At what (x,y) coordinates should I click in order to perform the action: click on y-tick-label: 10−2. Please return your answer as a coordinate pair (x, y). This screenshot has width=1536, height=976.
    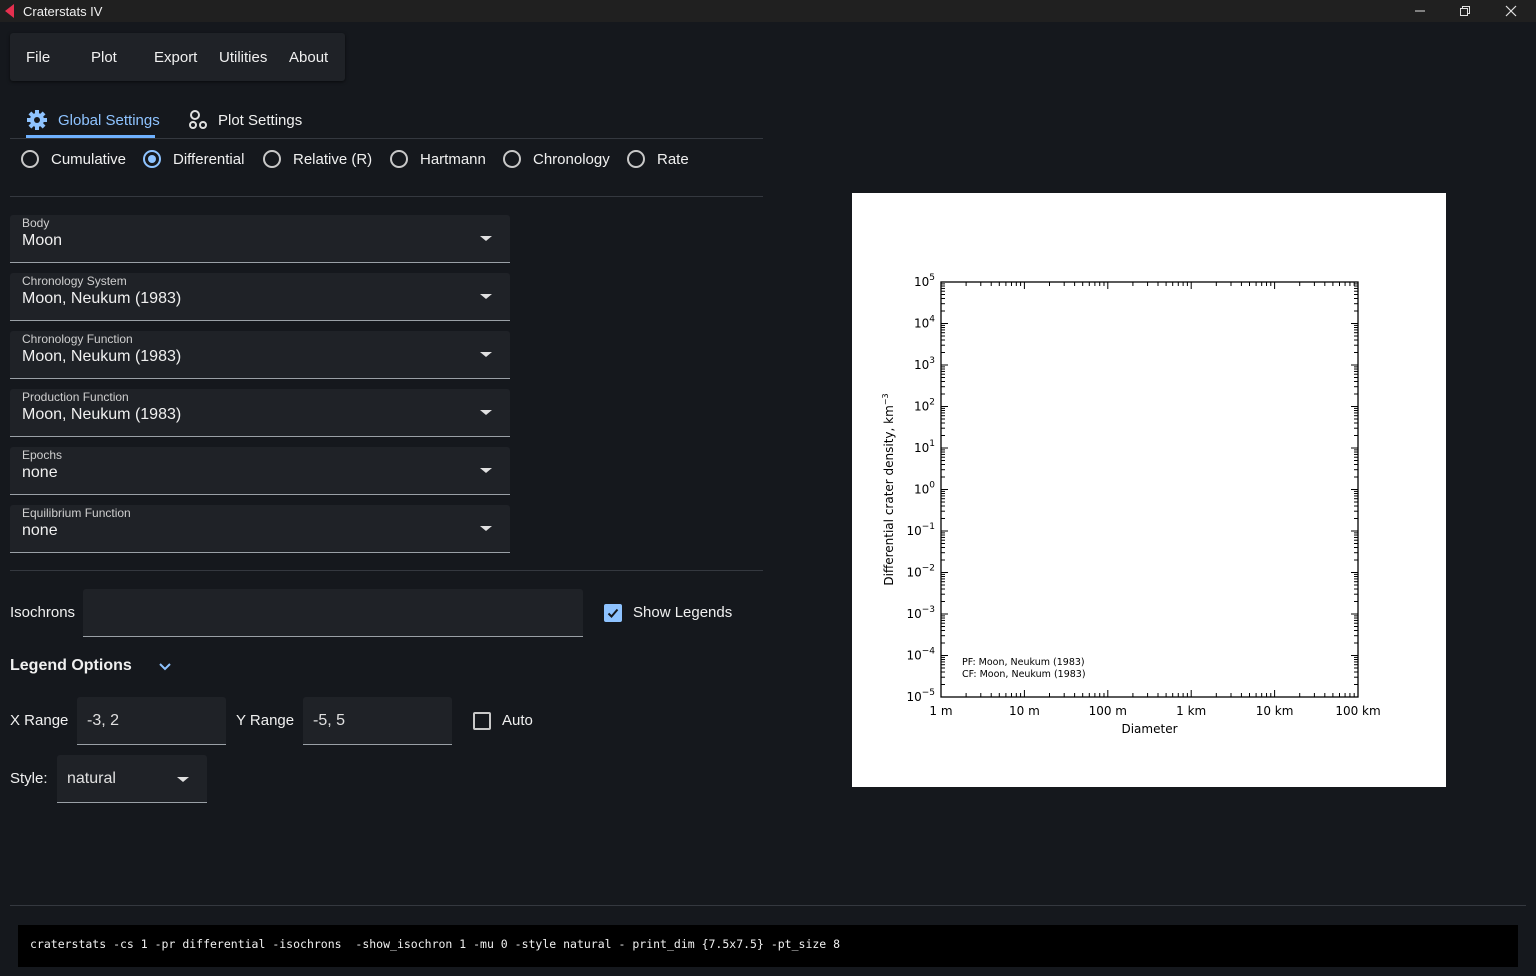
    Looking at the image, I should click on (920, 572).